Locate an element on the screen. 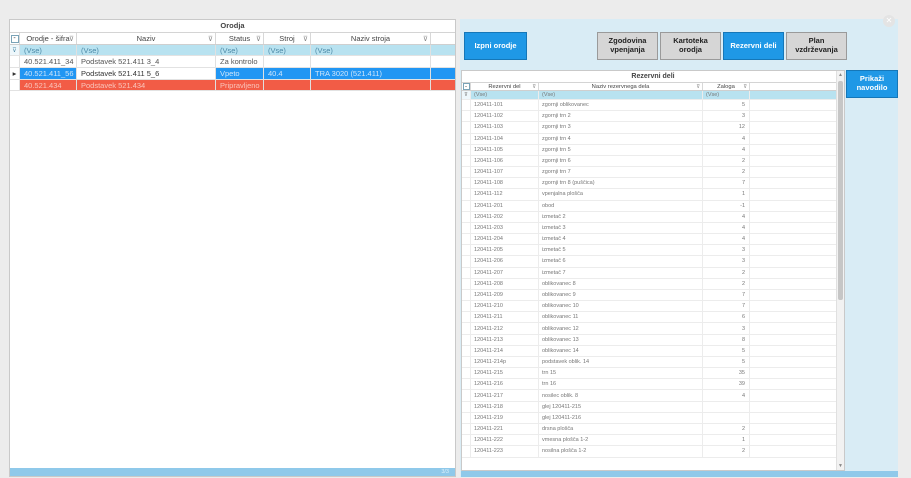 The image size is (911, 478). col-header-stroj: Stroj ⊽ is located at coordinates (287, 38).